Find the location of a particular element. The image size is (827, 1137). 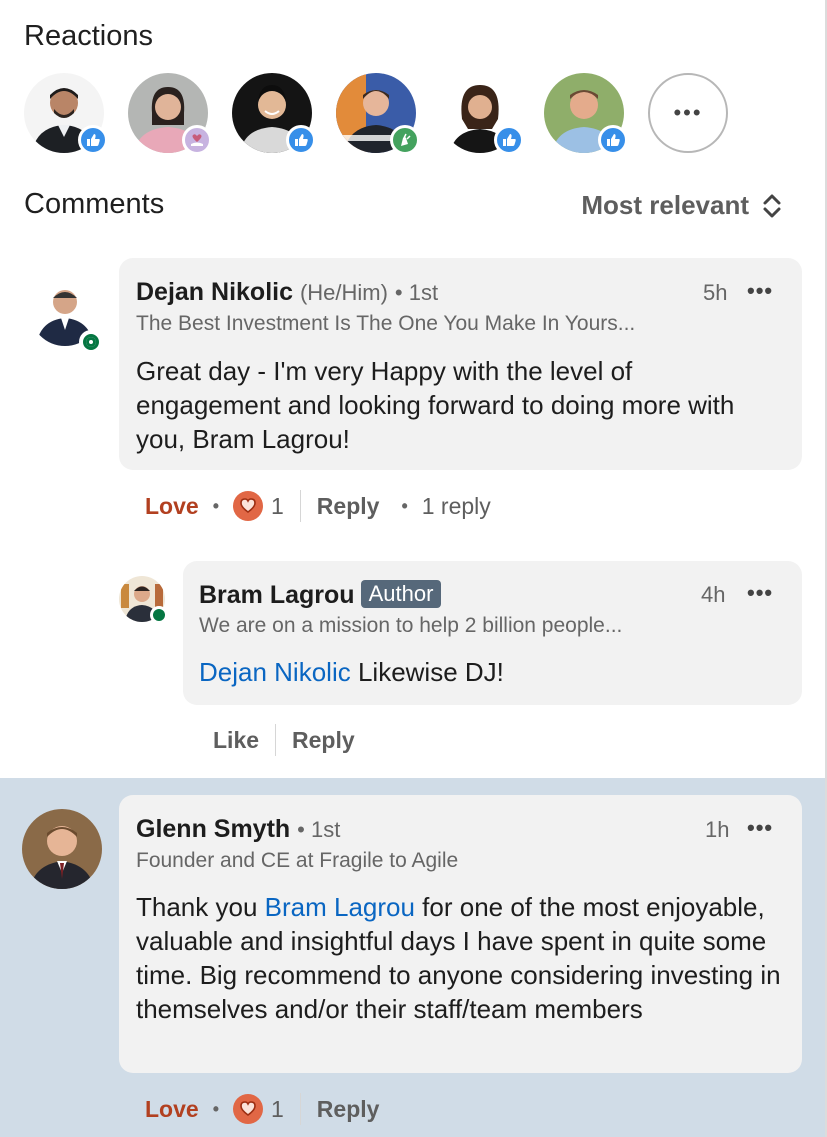

mention-link: Dejan Nikolic is located at coordinates (275, 672).